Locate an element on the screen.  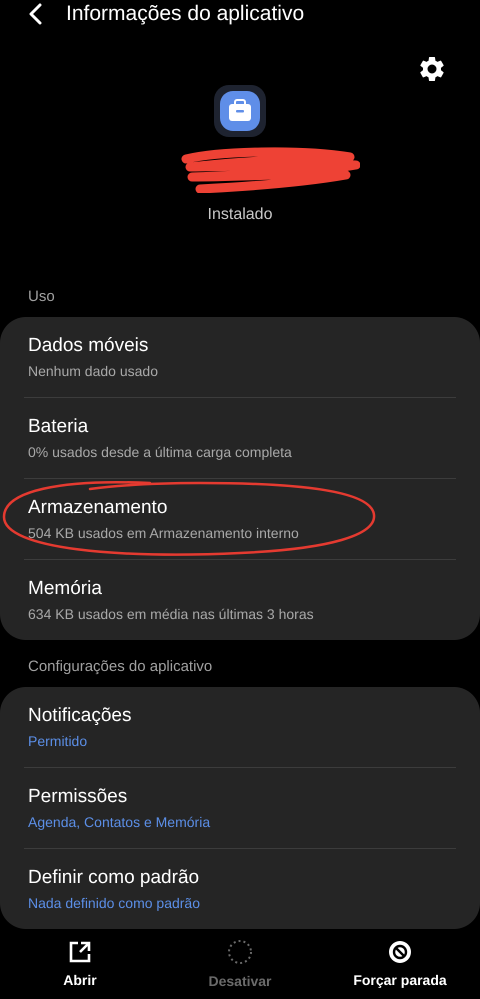
settings-item: Notificações Permitido is located at coordinates (240, 727).